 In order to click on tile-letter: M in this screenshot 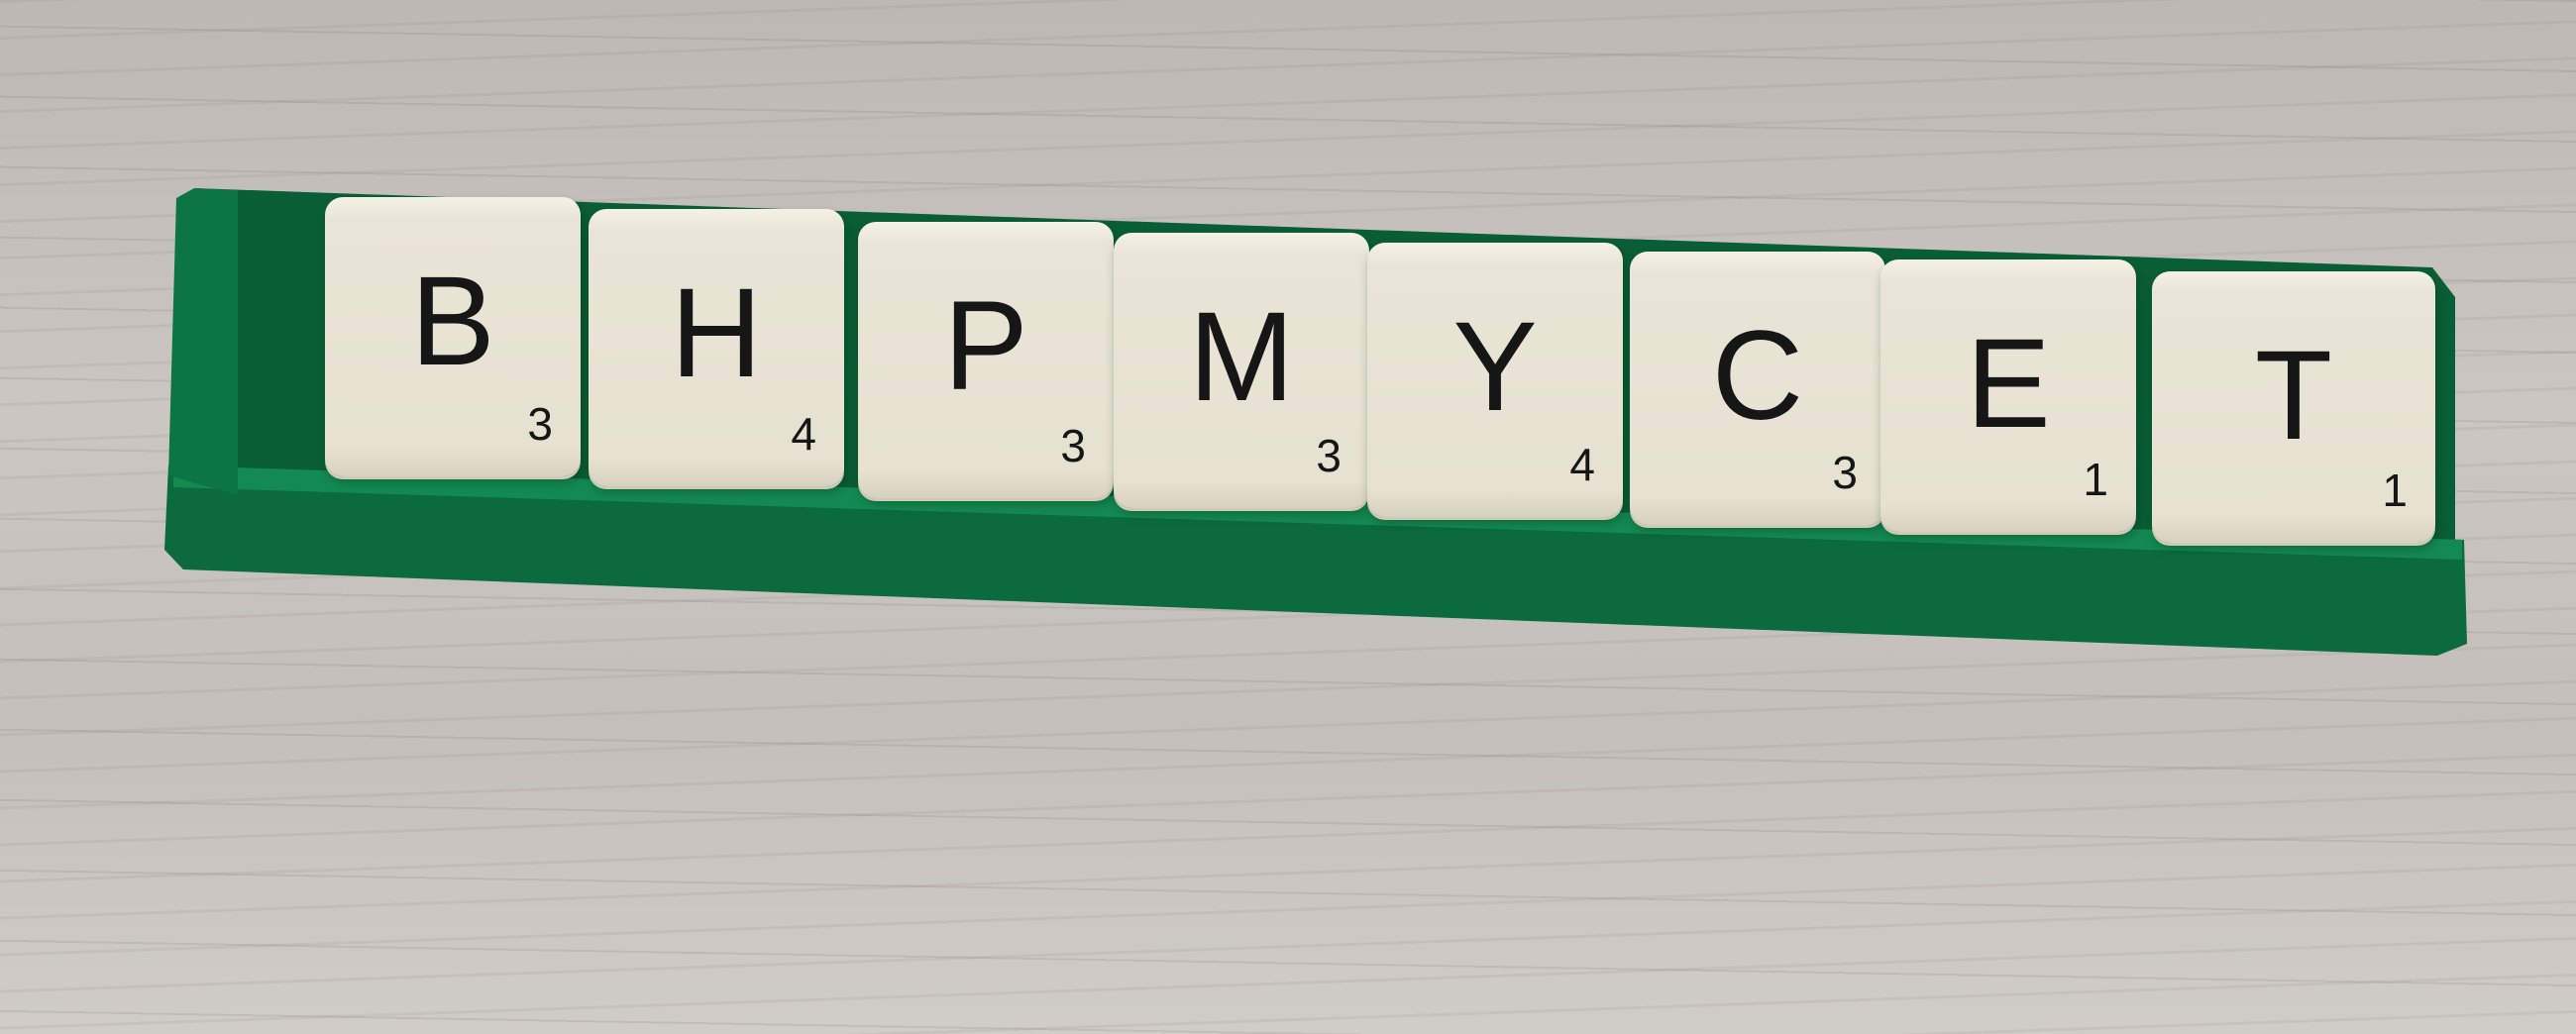, I will do `click(1242, 357)`.